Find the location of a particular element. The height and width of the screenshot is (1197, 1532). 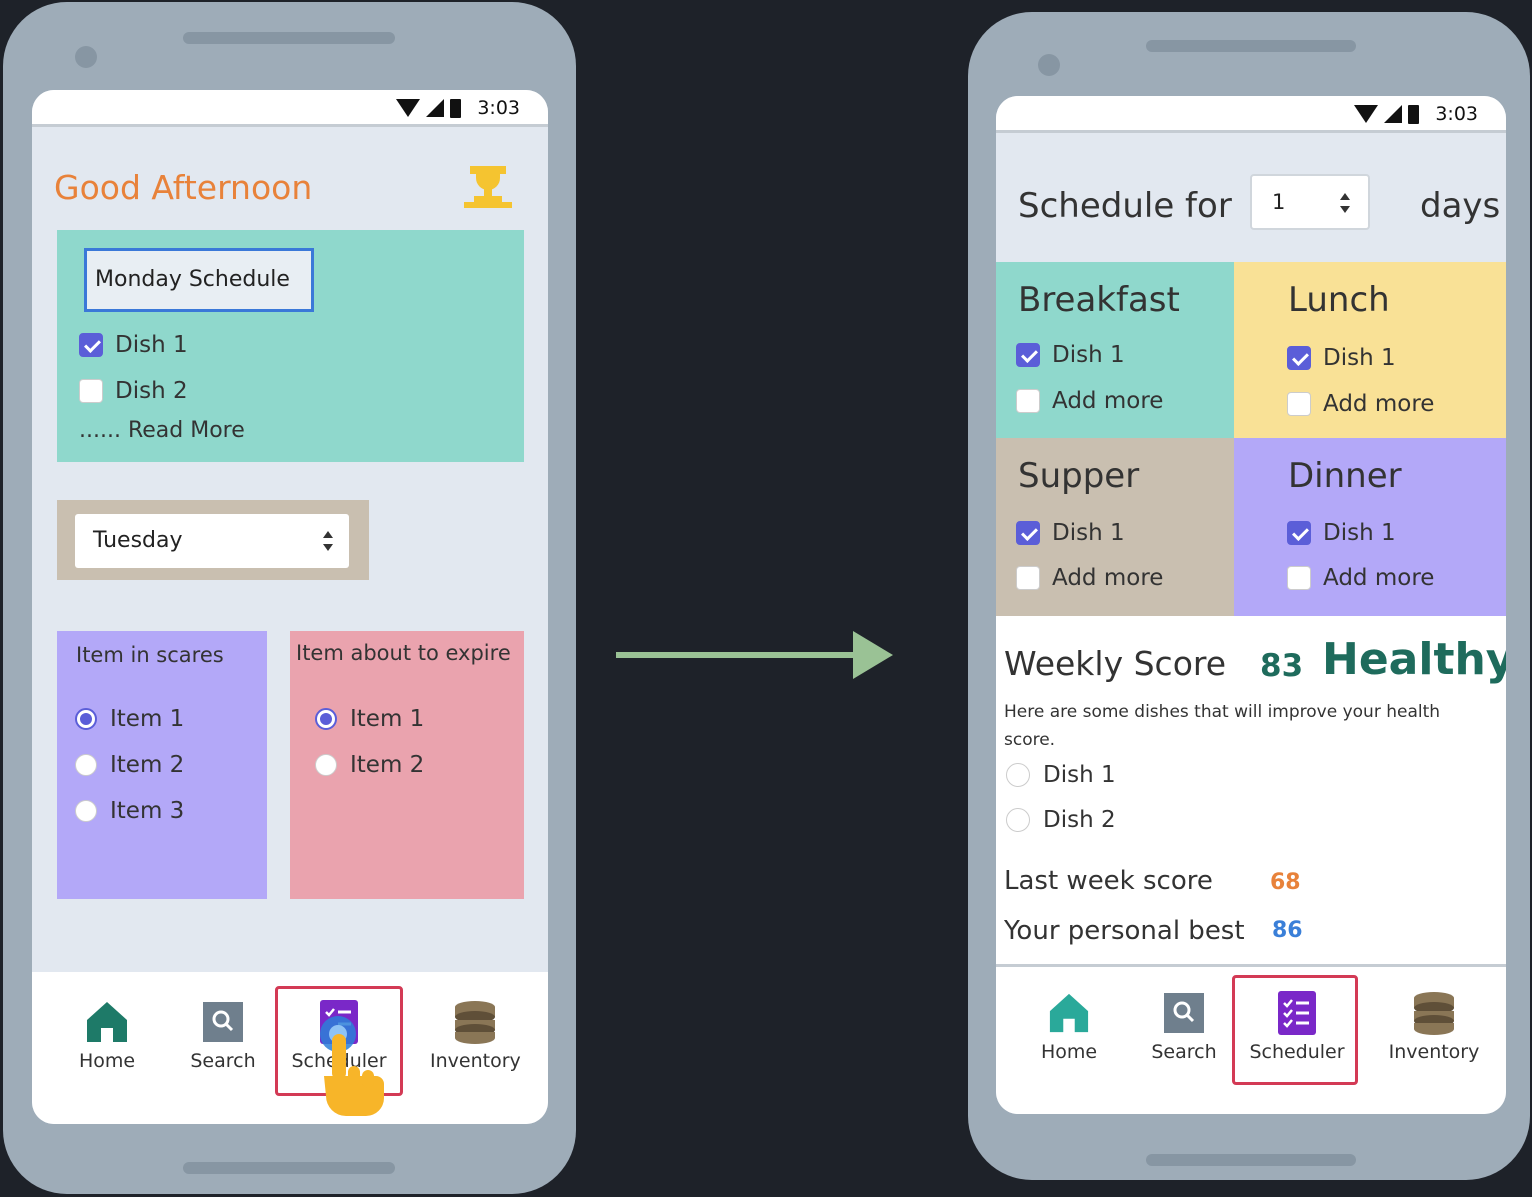

day-select-container: Tuesday is located at coordinates (213, 540).